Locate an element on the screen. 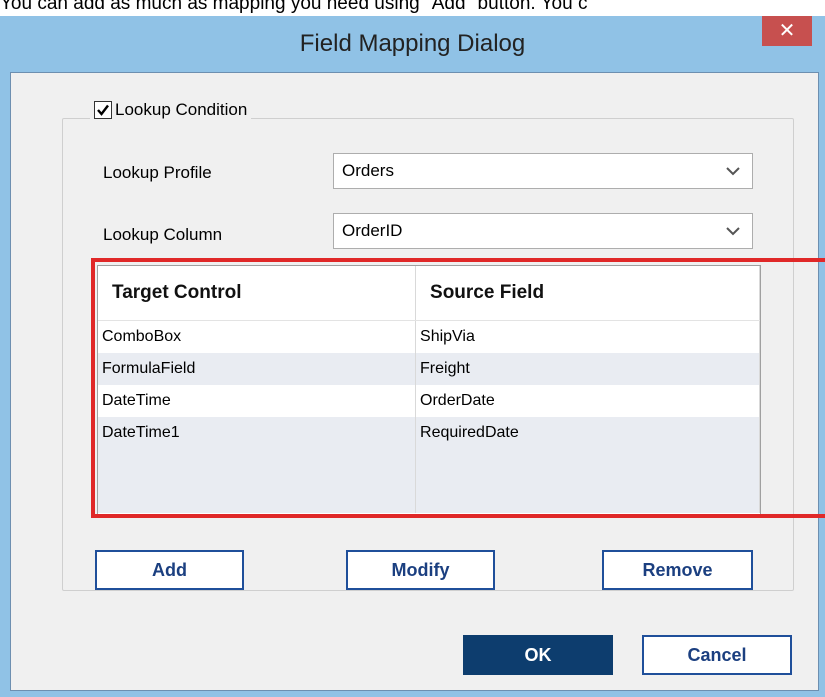 The image size is (825, 697). table-row: DateTime OrderDate is located at coordinates (429, 400).